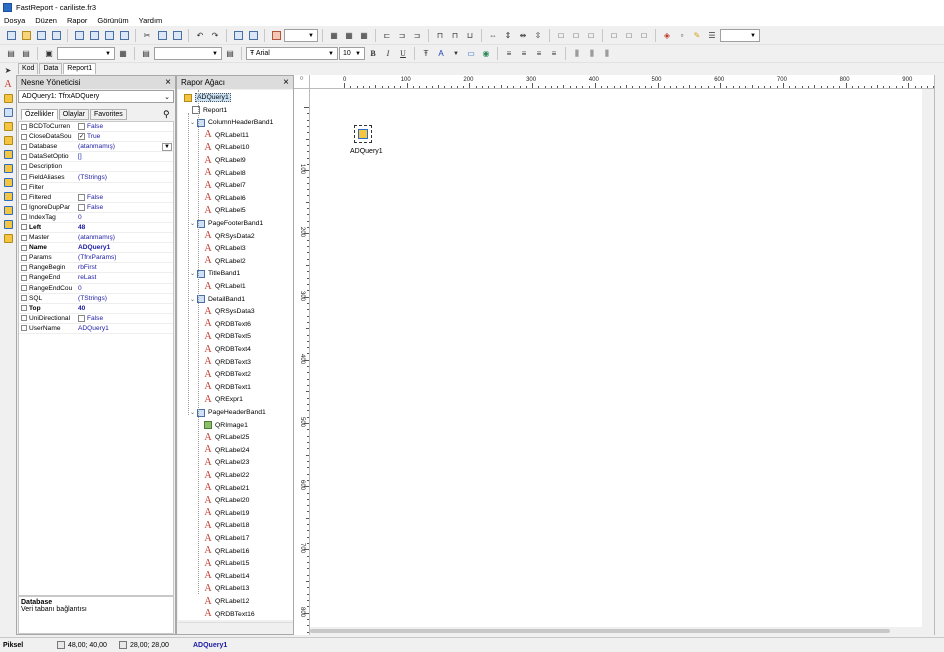 The width and height of the screenshot is (944, 652). Describe the element at coordinates (629, 36) in the screenshot. I see `frame-right-icon: □` at that location.